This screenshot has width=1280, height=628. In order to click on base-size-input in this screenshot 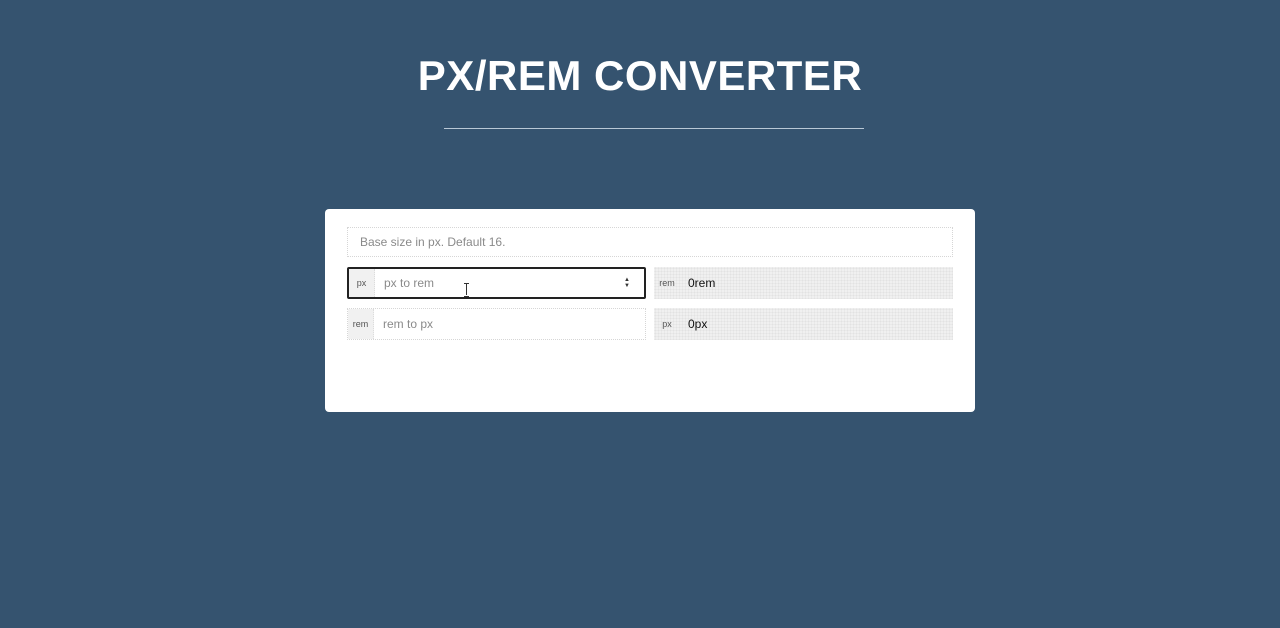, I will do `click(650, 242)`.